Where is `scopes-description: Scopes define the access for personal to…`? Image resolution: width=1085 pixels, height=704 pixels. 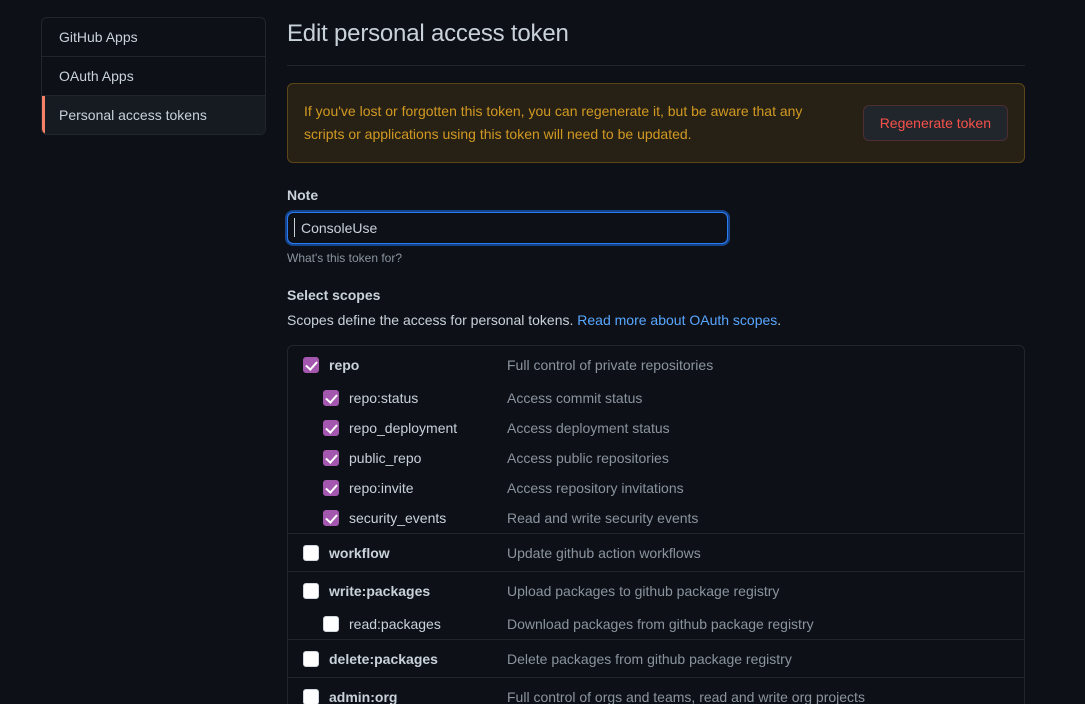 scopes-description: Scopes define the access for personal to… is located at coordinates (656, 320).